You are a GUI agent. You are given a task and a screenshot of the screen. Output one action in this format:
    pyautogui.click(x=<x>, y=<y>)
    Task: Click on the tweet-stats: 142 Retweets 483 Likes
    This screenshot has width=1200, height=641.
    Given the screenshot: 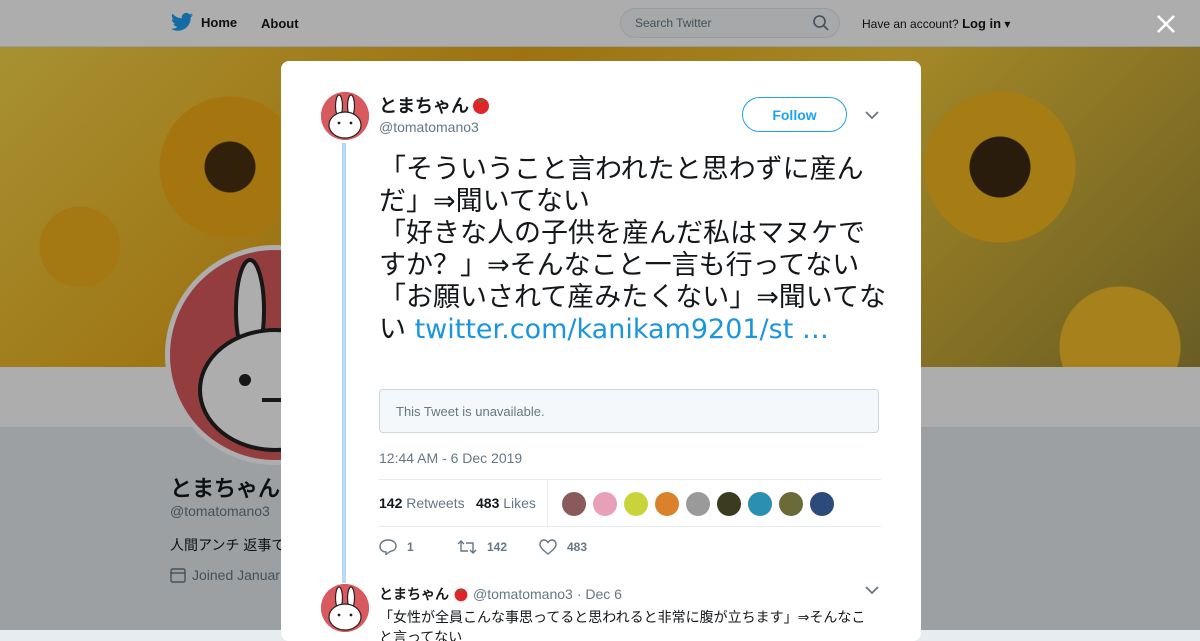 What is the action you would take?
    pyautogui.click(x=630, y=503)
    